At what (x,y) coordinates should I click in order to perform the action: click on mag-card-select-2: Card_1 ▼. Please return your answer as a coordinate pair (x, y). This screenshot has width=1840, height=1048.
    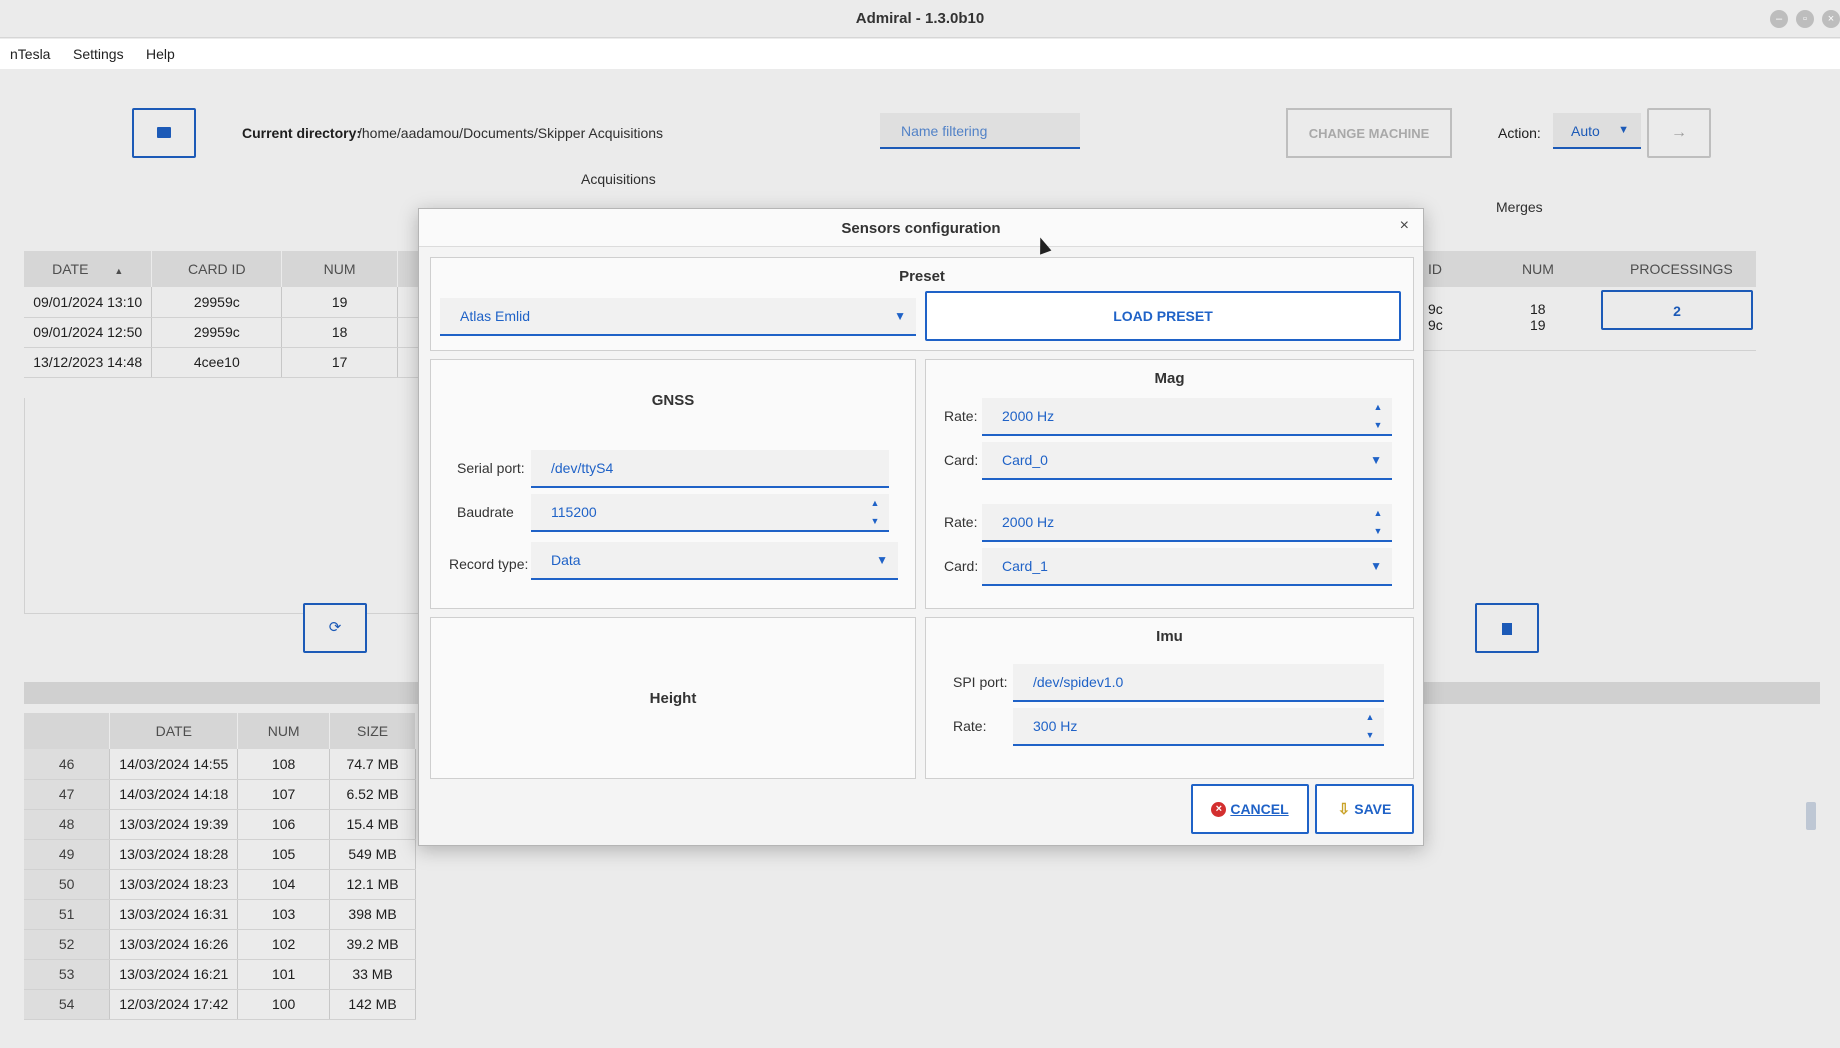
    Looking at the image, I should click on (1187, 567).